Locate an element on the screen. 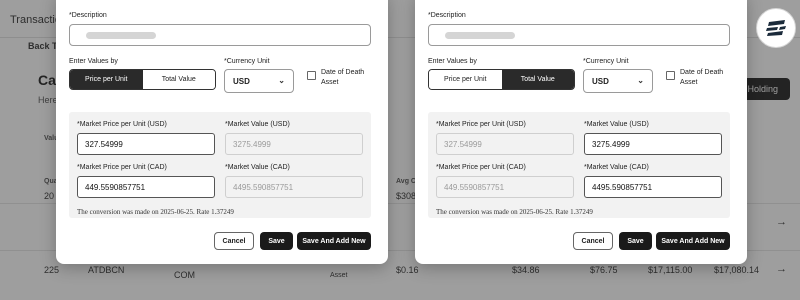 Image resolution: width=800 pixels, height=300 pixels. app-logo-icon is located at coordinates (776, 28).